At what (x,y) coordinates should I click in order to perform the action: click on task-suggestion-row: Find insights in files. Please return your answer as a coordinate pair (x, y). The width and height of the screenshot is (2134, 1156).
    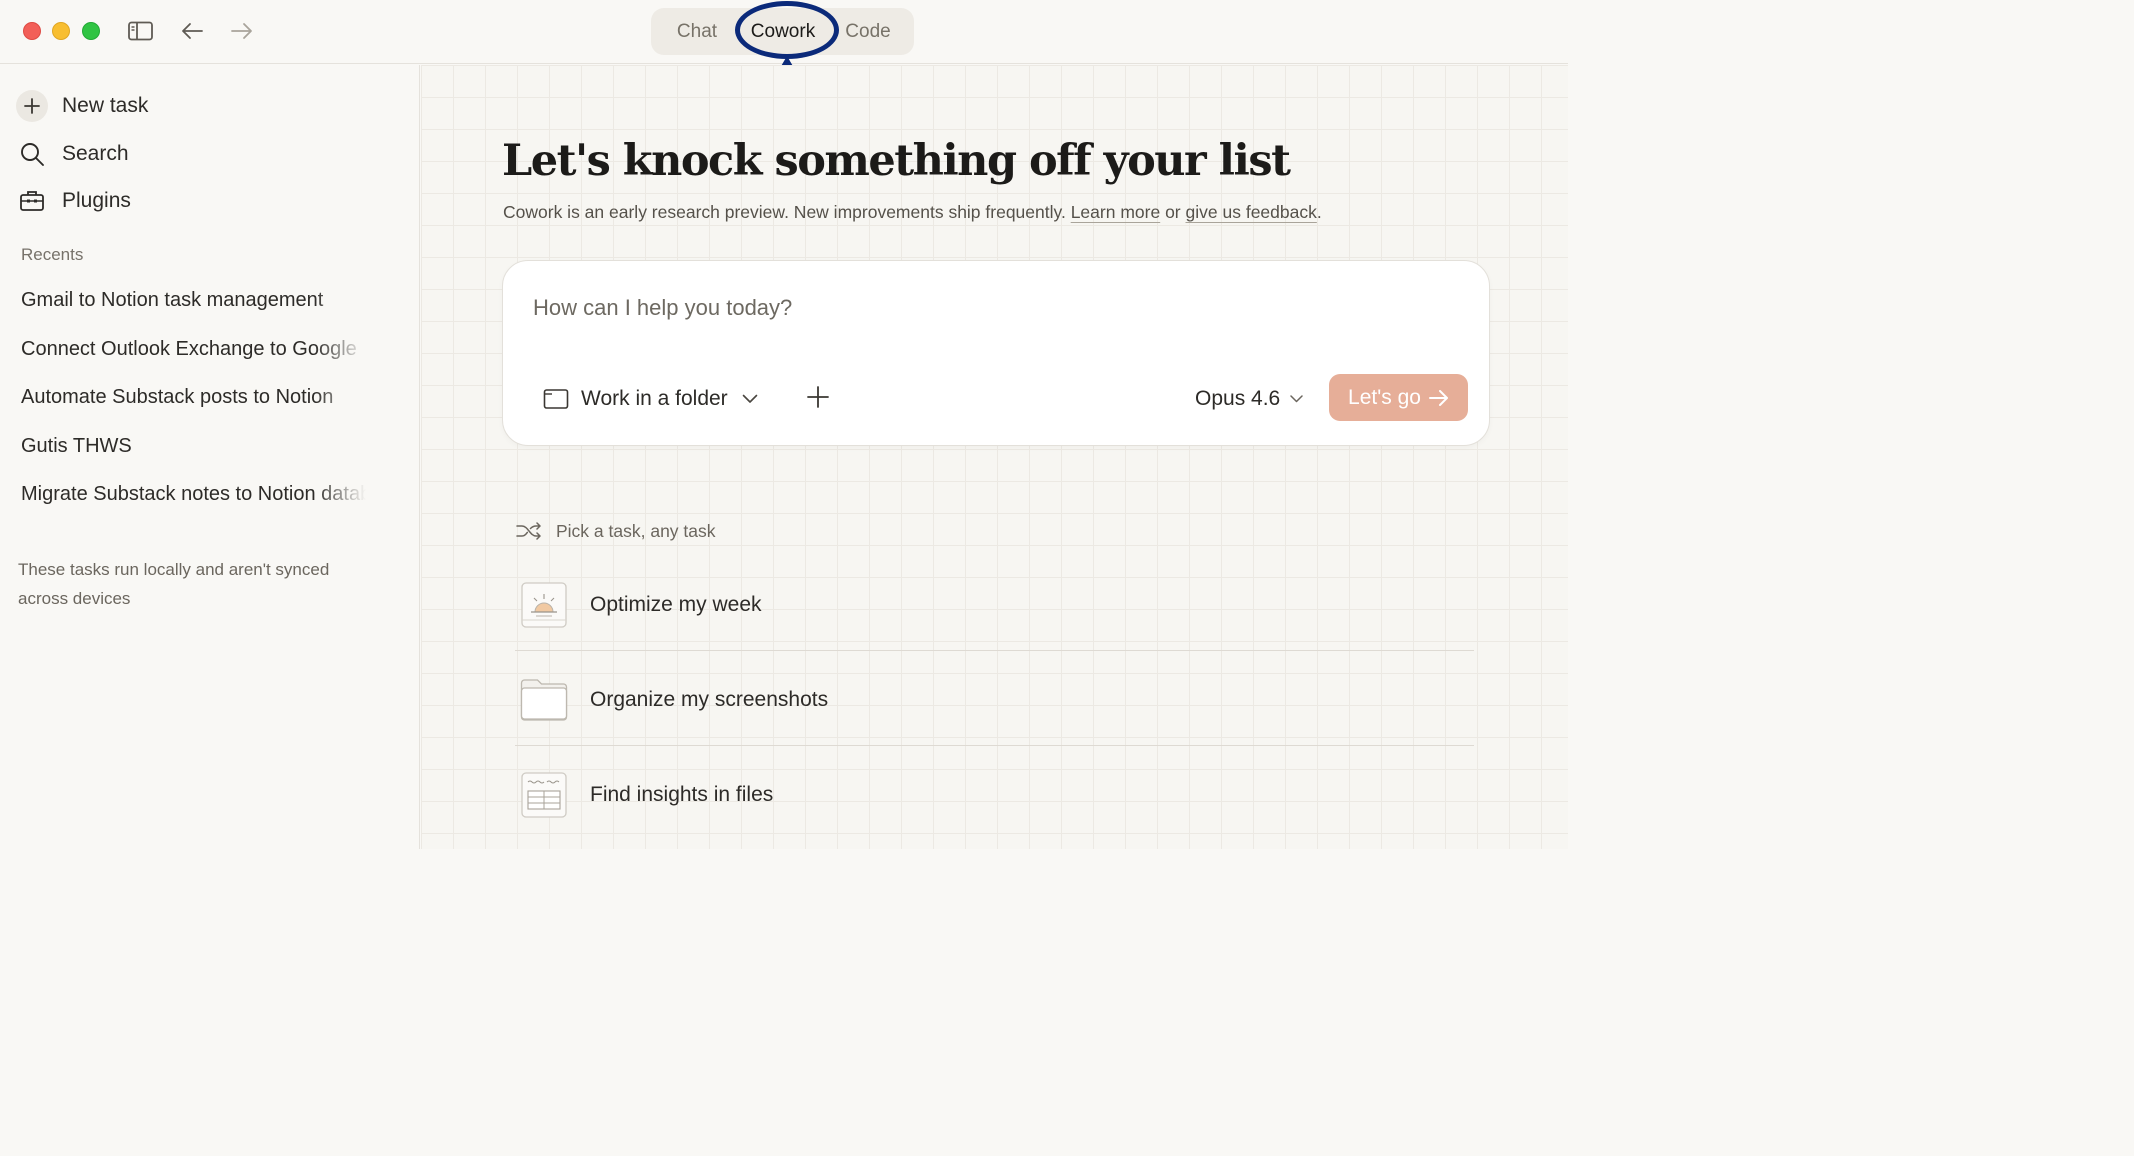
    Looking at the image, I should click on (994, 795).